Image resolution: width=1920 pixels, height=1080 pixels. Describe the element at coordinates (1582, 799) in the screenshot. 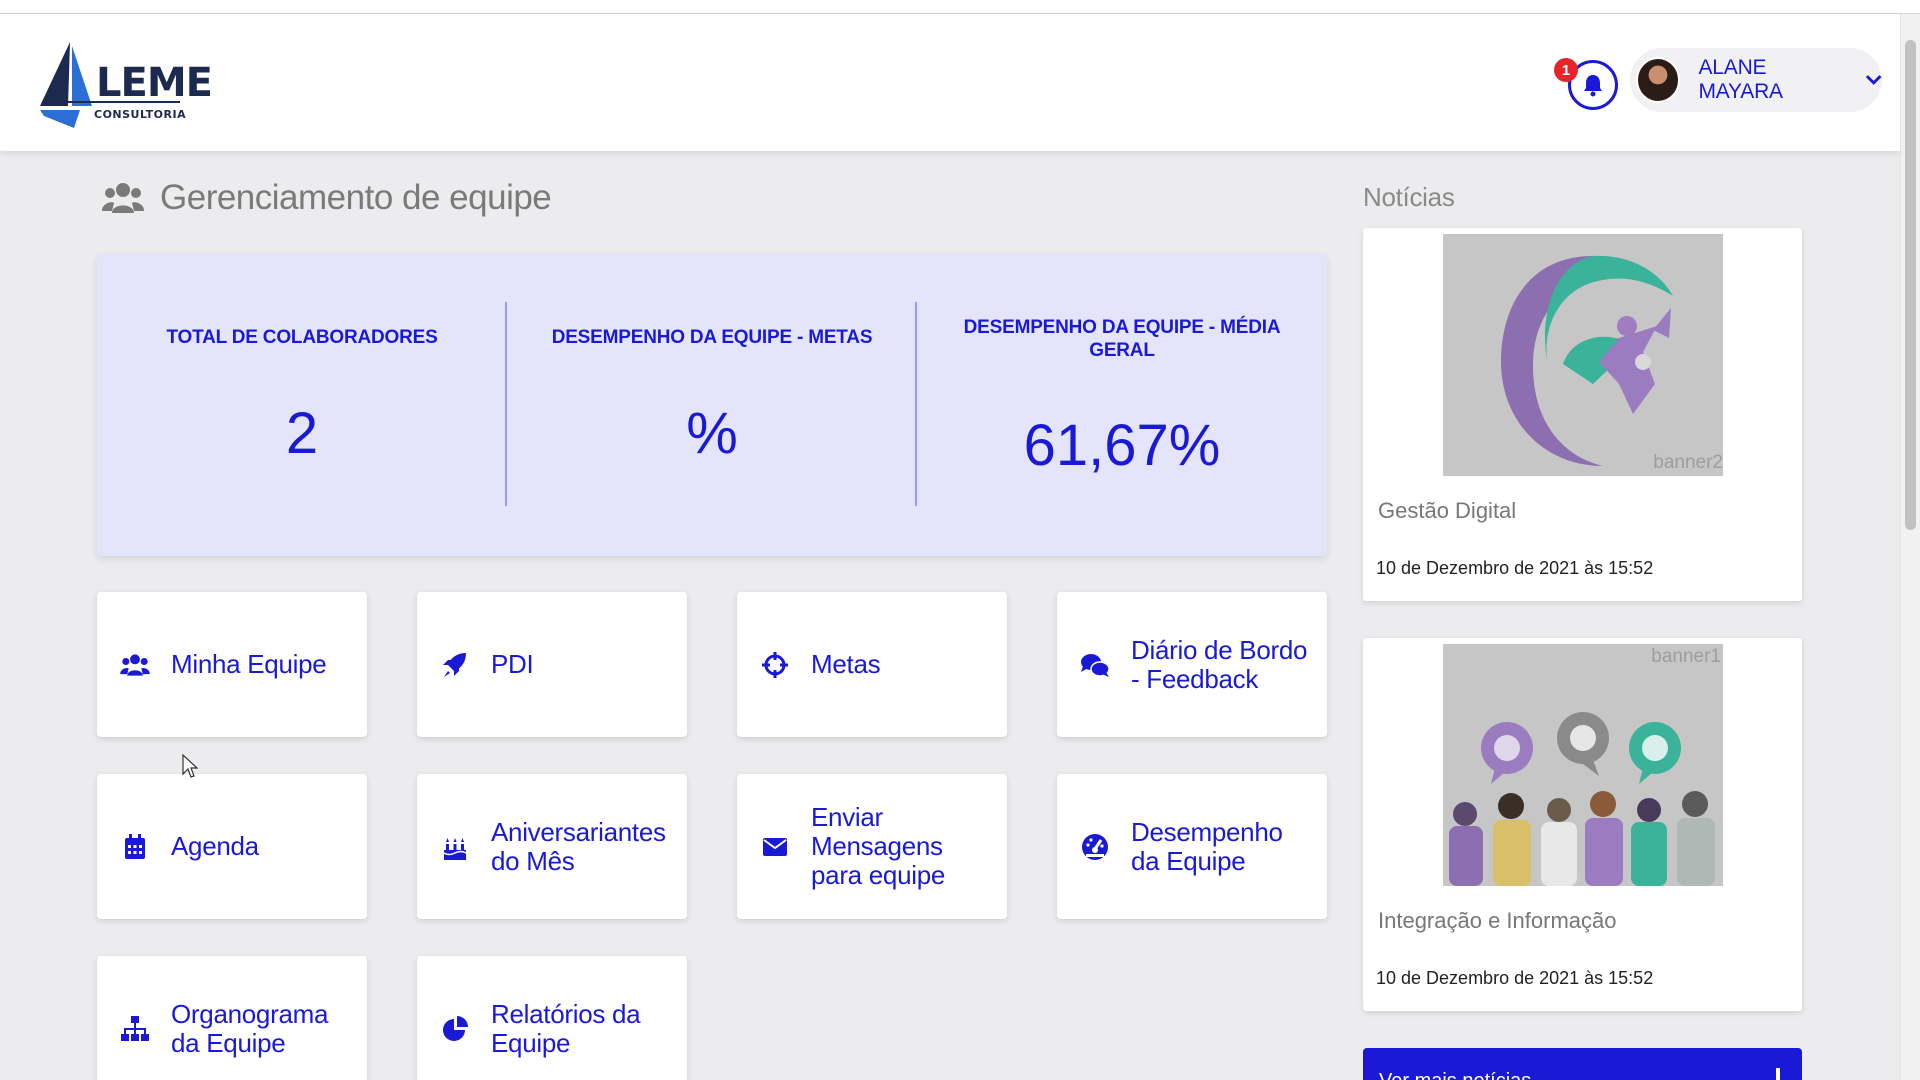

I see `team-integration-illustration` at that location.